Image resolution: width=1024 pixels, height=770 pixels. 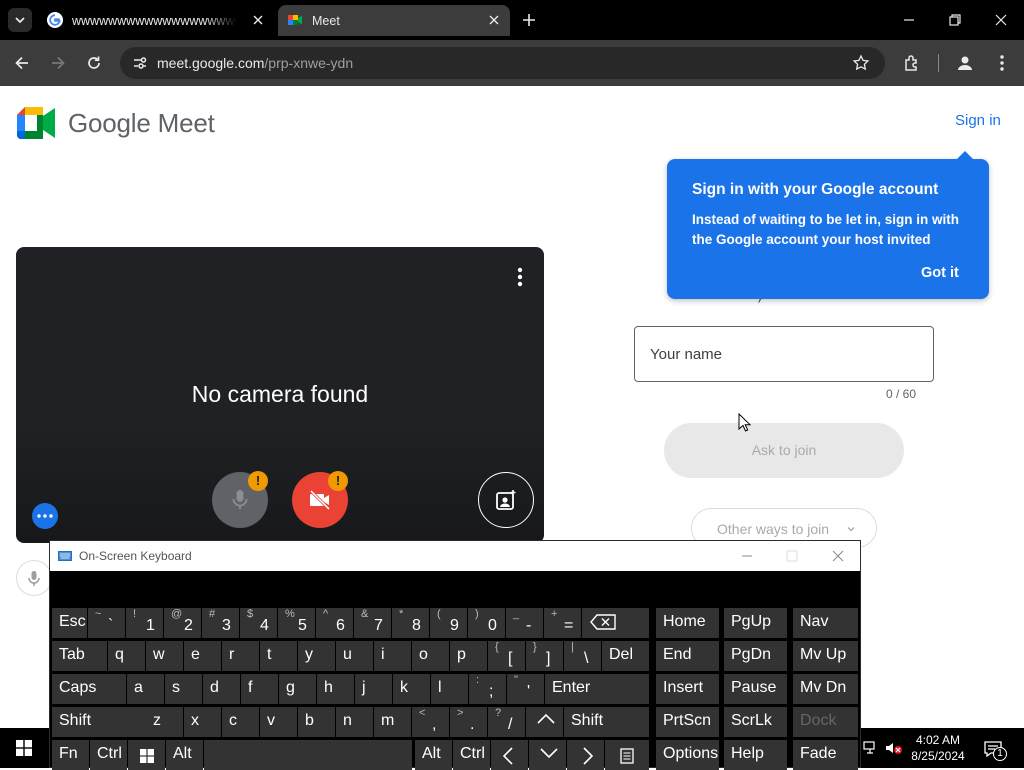 I want to click on osk-key-space, so click(x=308, y=755).